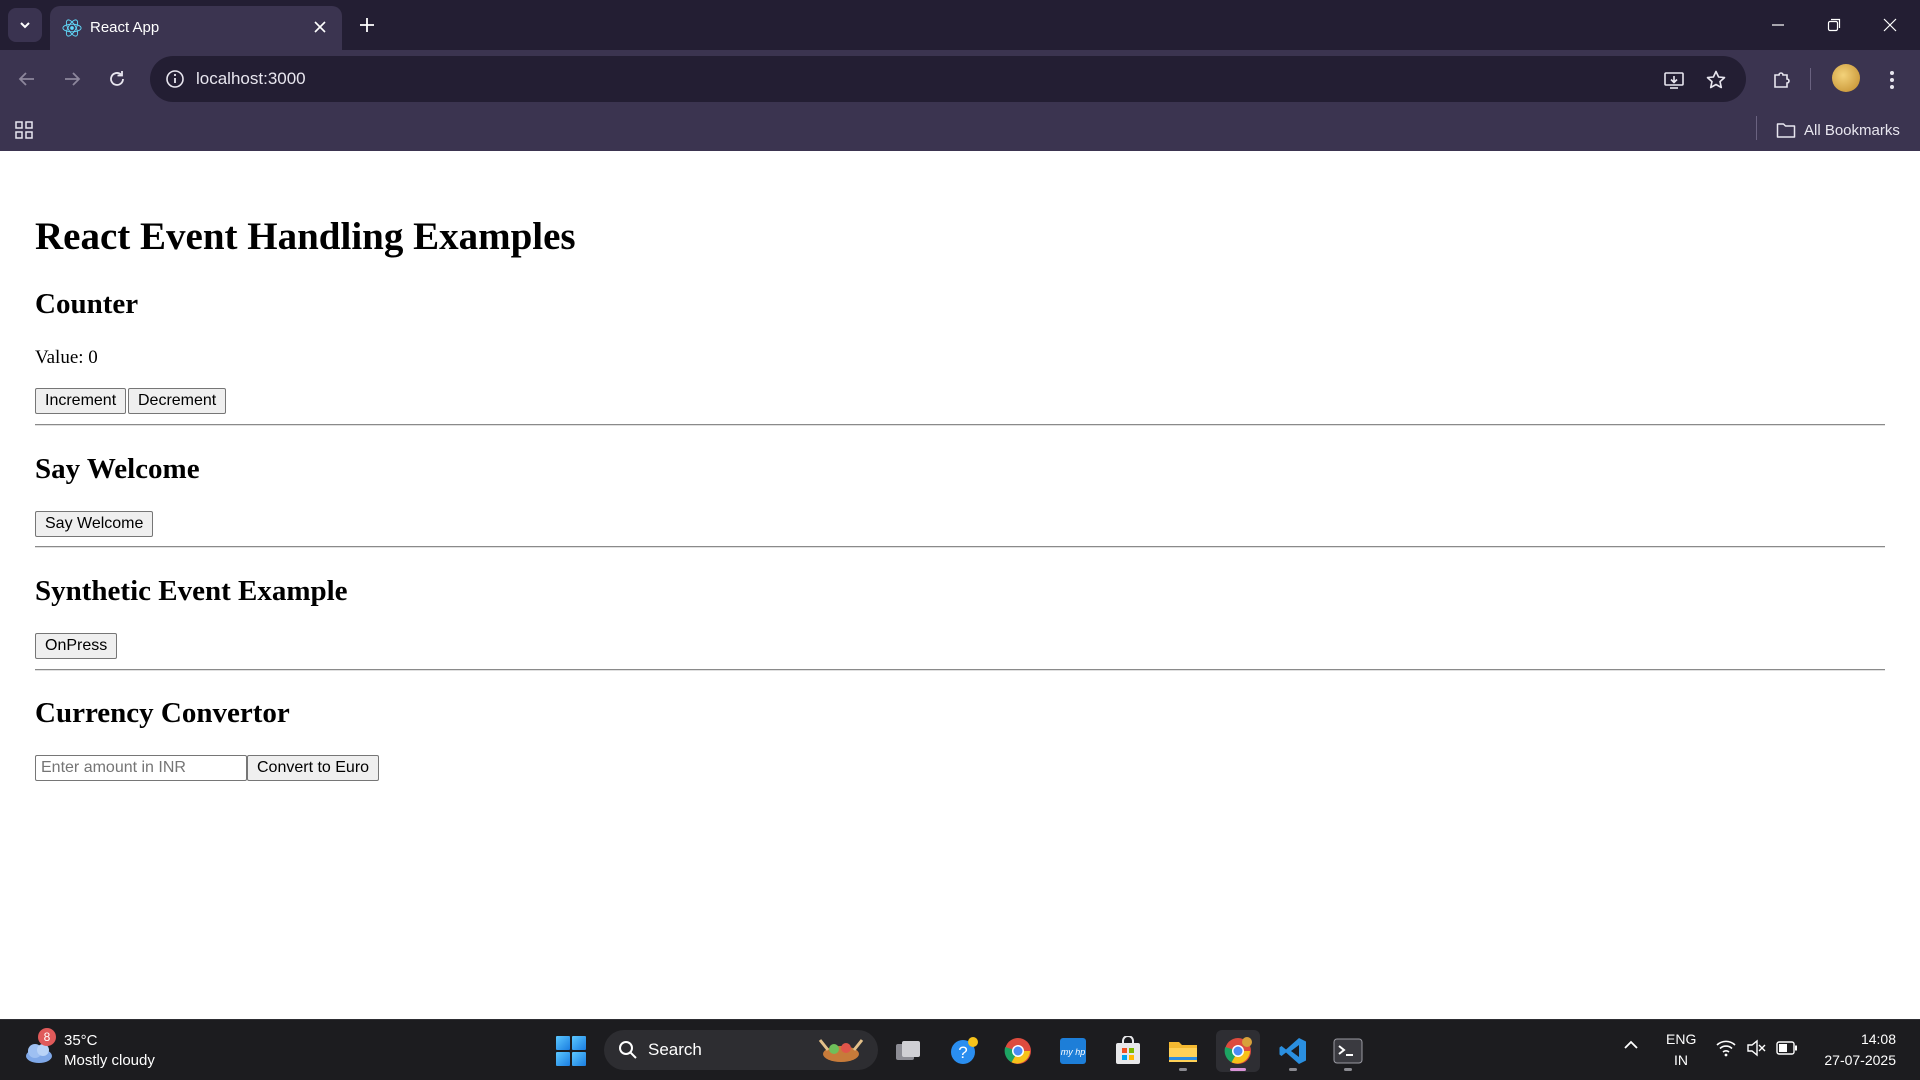  Describe the element at coordinates (177, 401) in the screenshot. I see `decrement-button: Decrement` at that location.